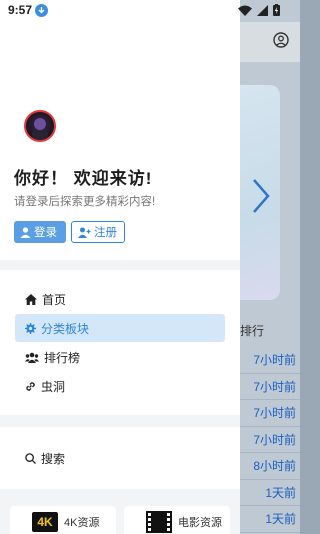 This screenshot has width=320, height=534. I want to click on register-button: 注册, so click(98, 232).